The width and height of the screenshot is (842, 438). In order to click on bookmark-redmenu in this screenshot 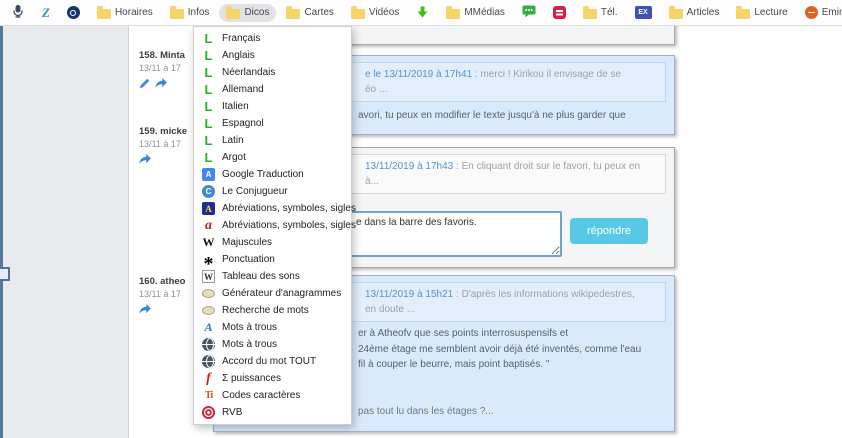, I will do `click(559, 12)`.